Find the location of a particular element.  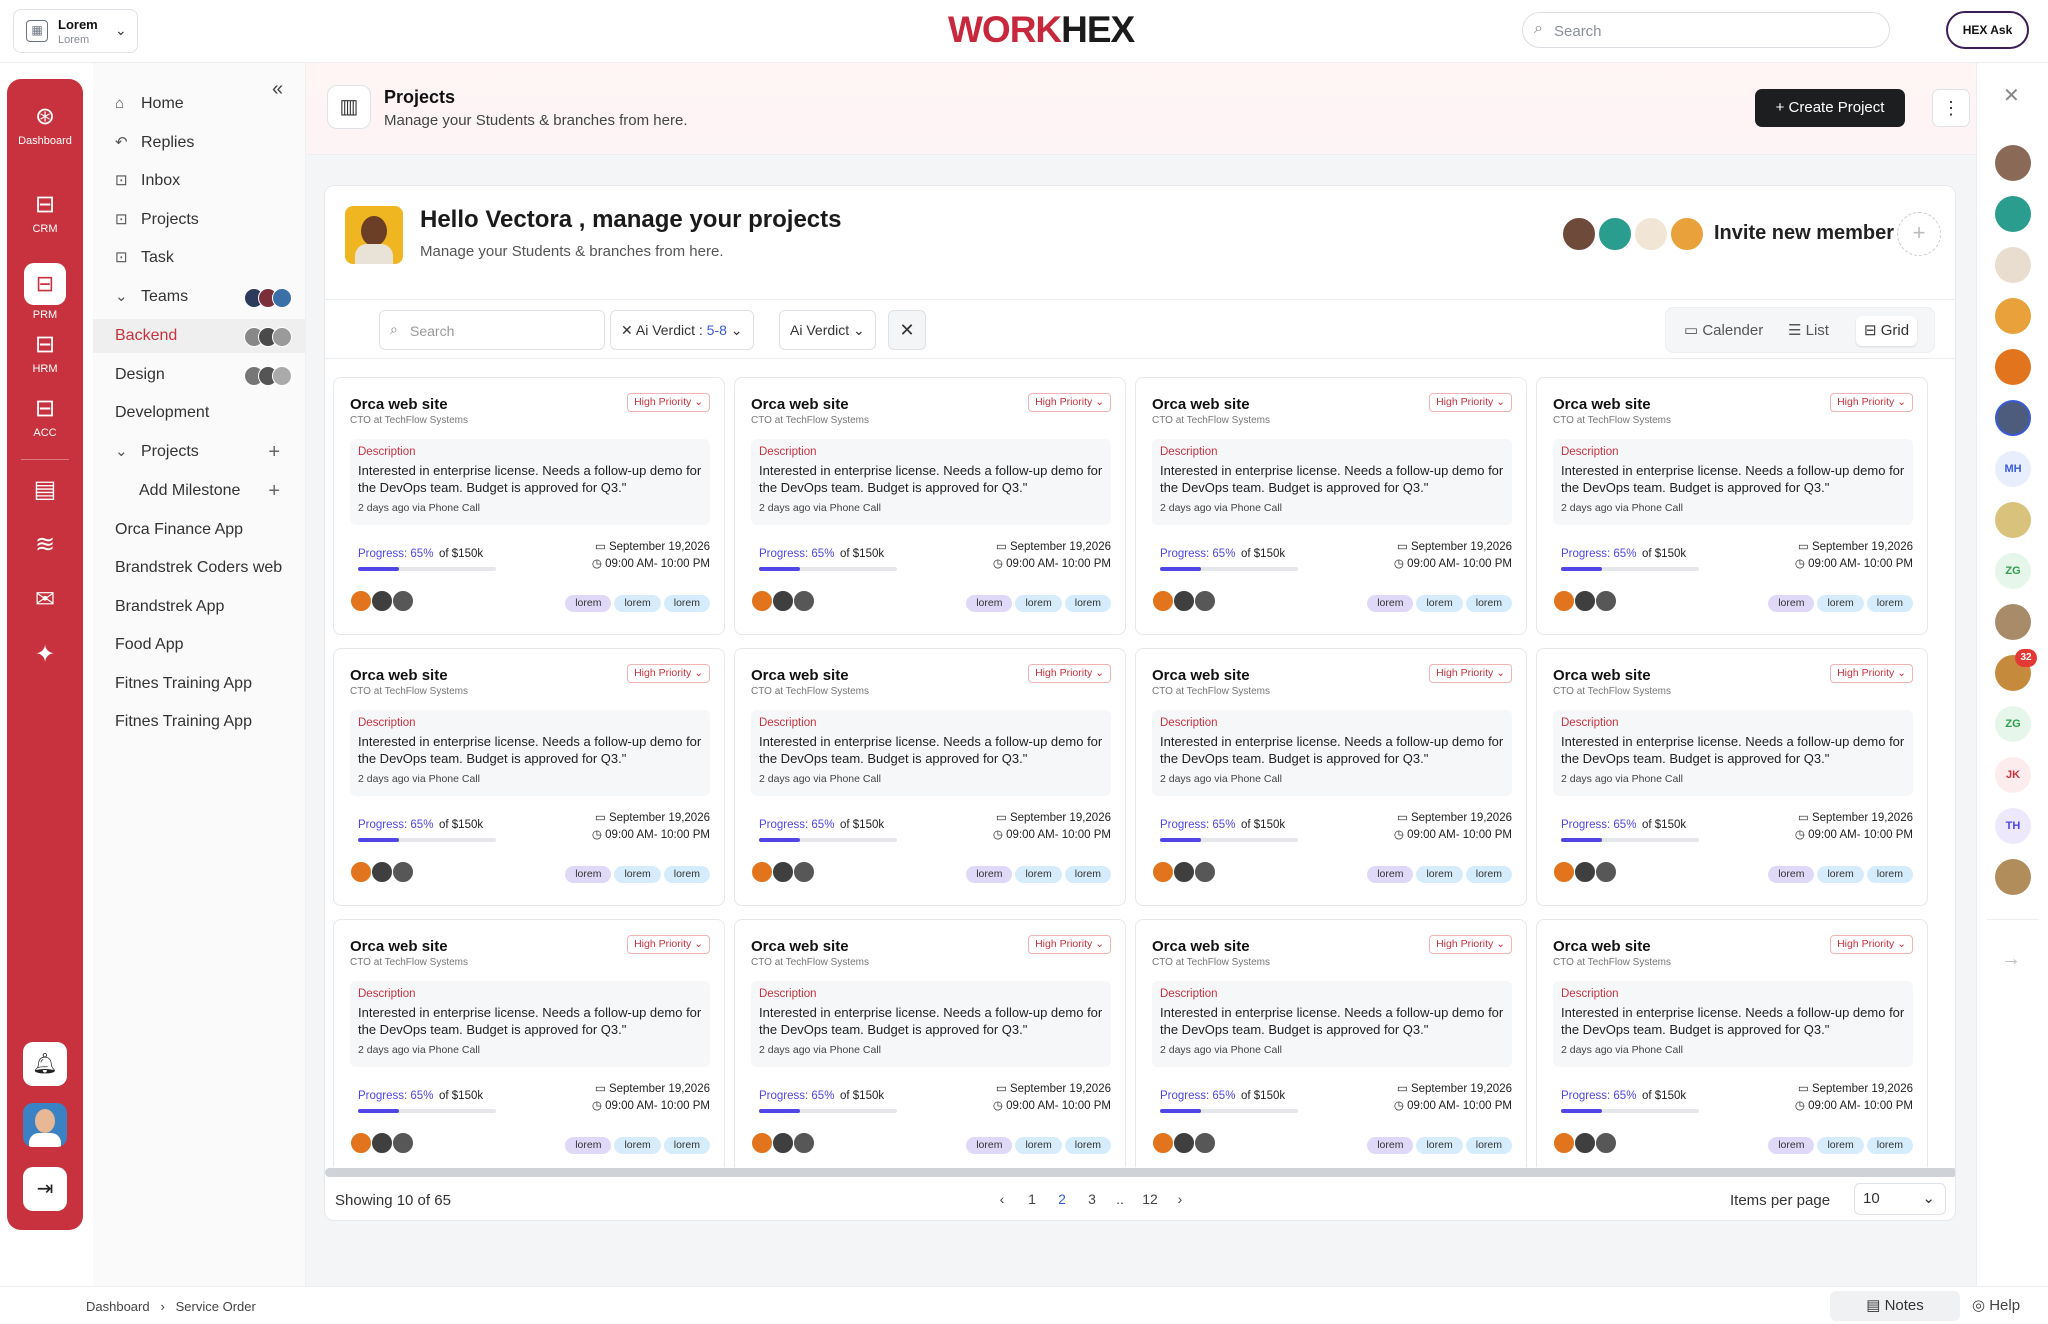

chevron-down-icon: ⌄ is located at coordinates (1928, 1198).